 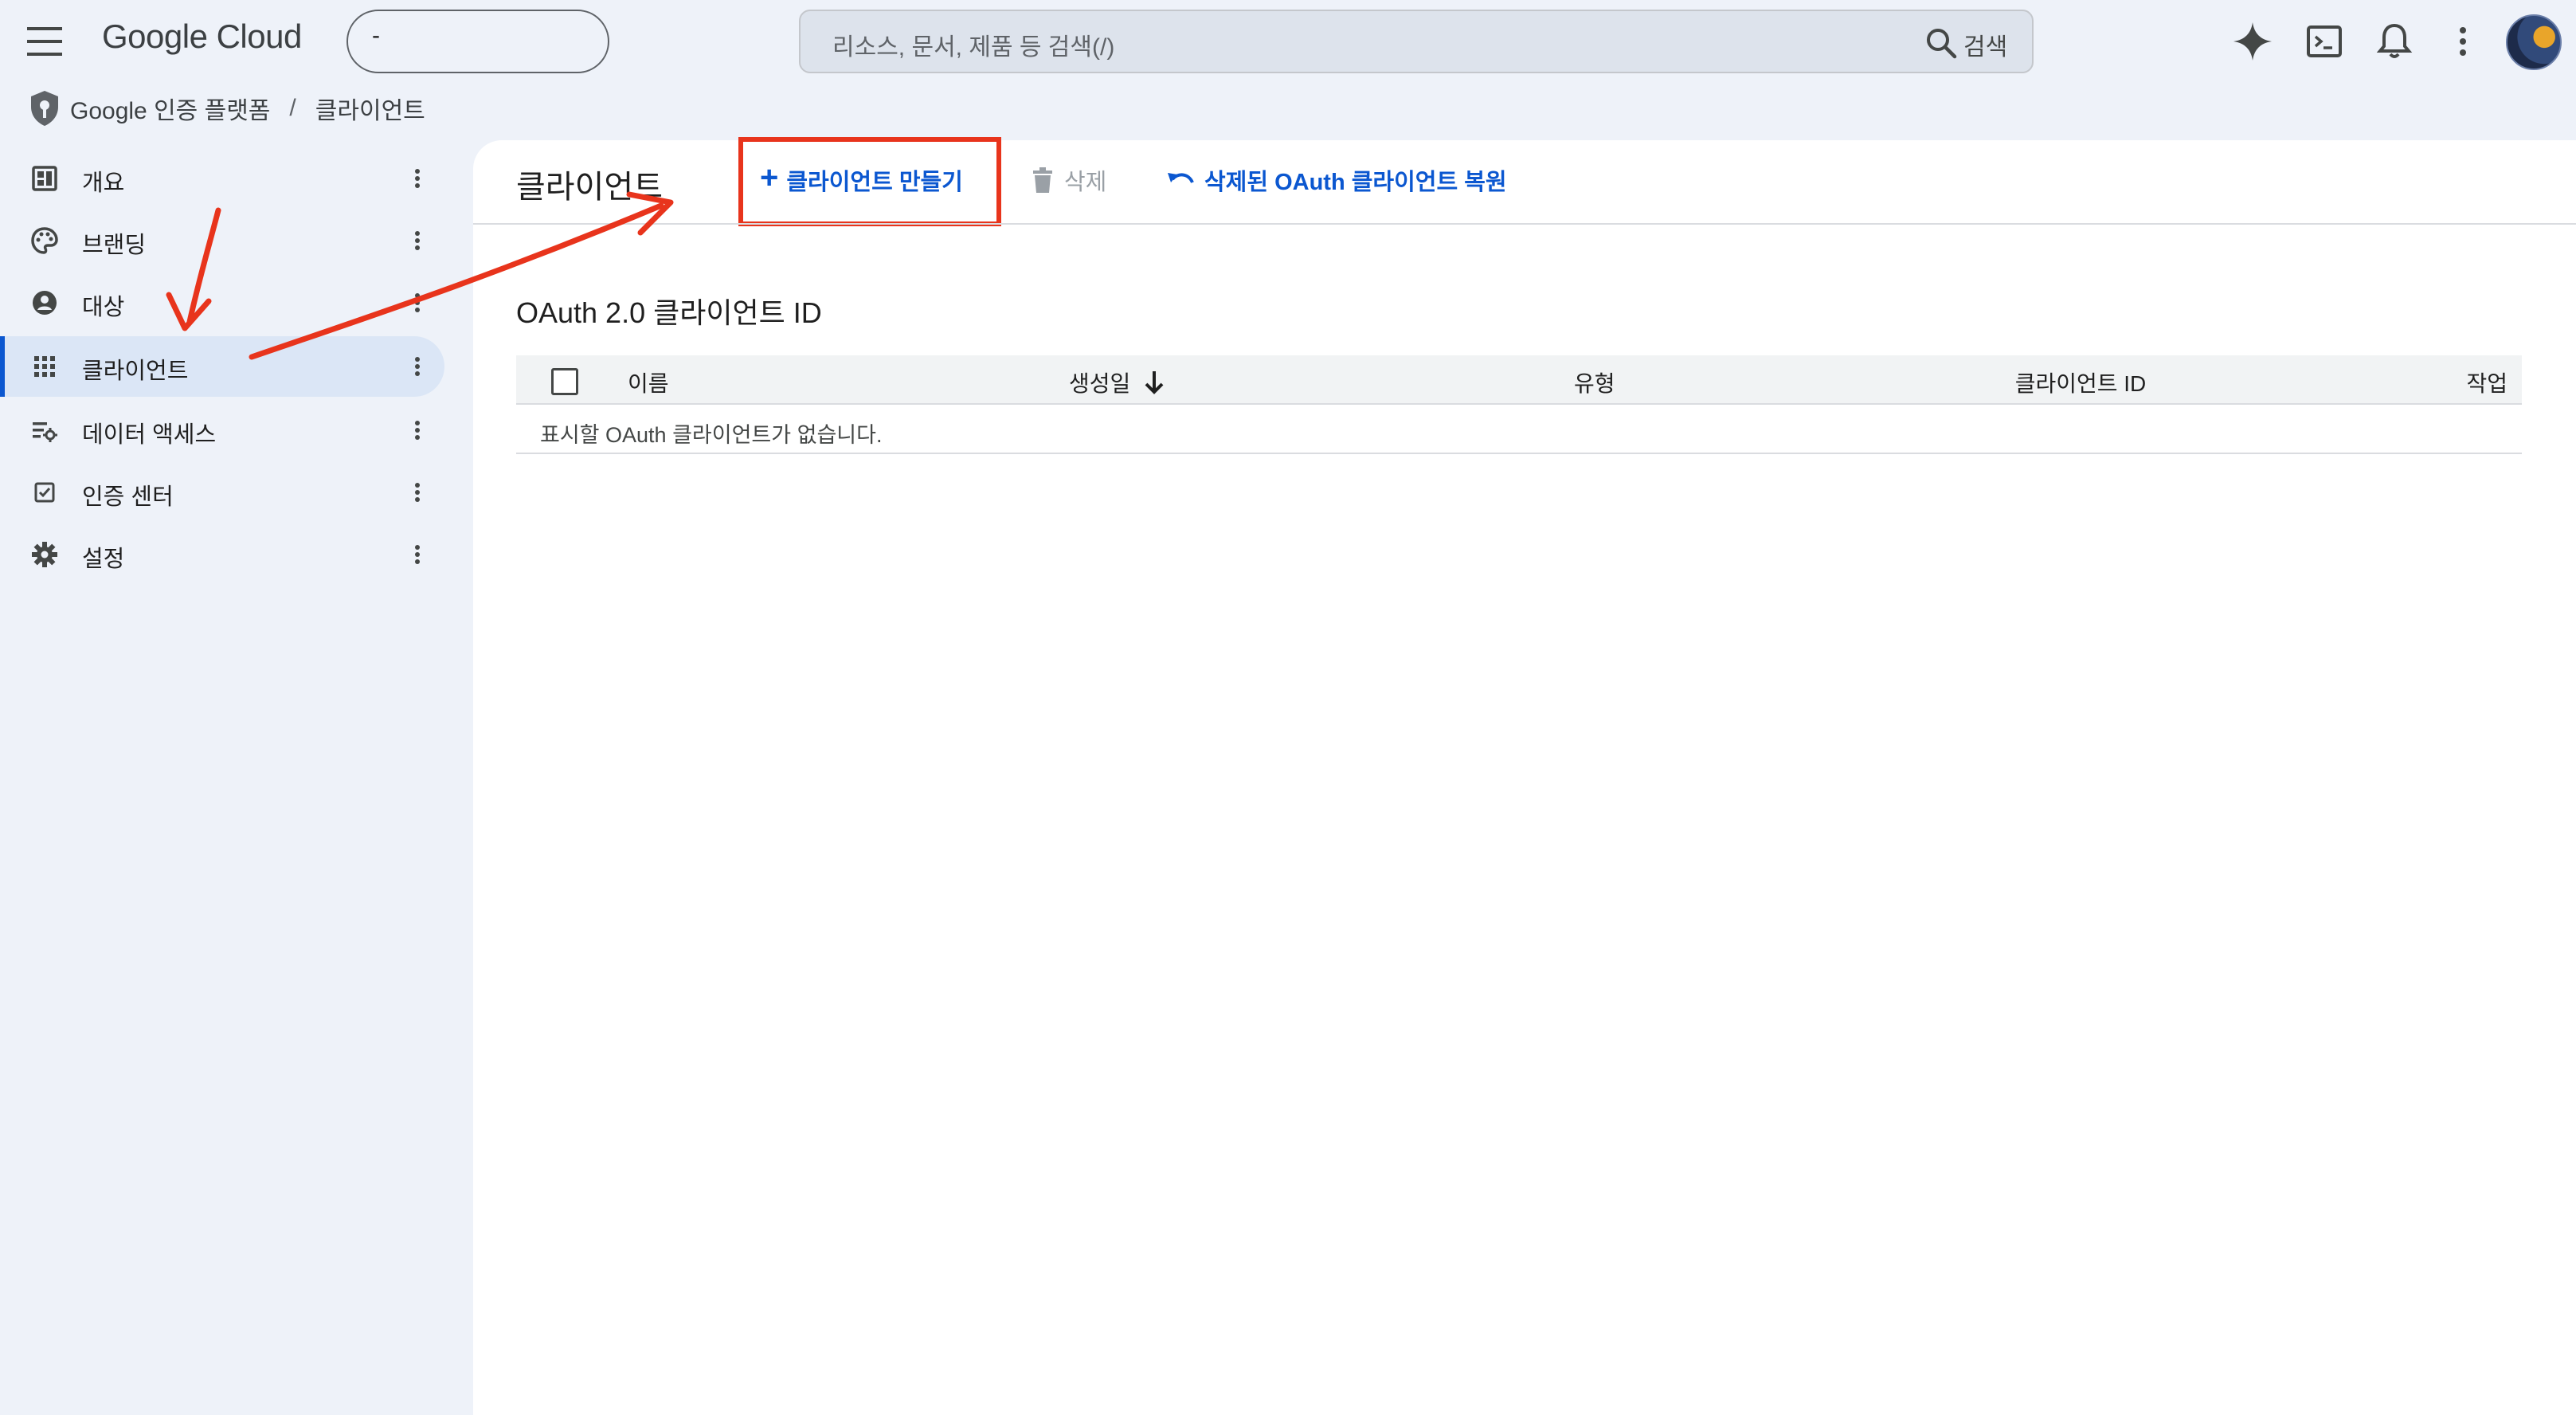 I want to click on sidebar-item-label: 데이터 액세스, so click(x=149, y=435).